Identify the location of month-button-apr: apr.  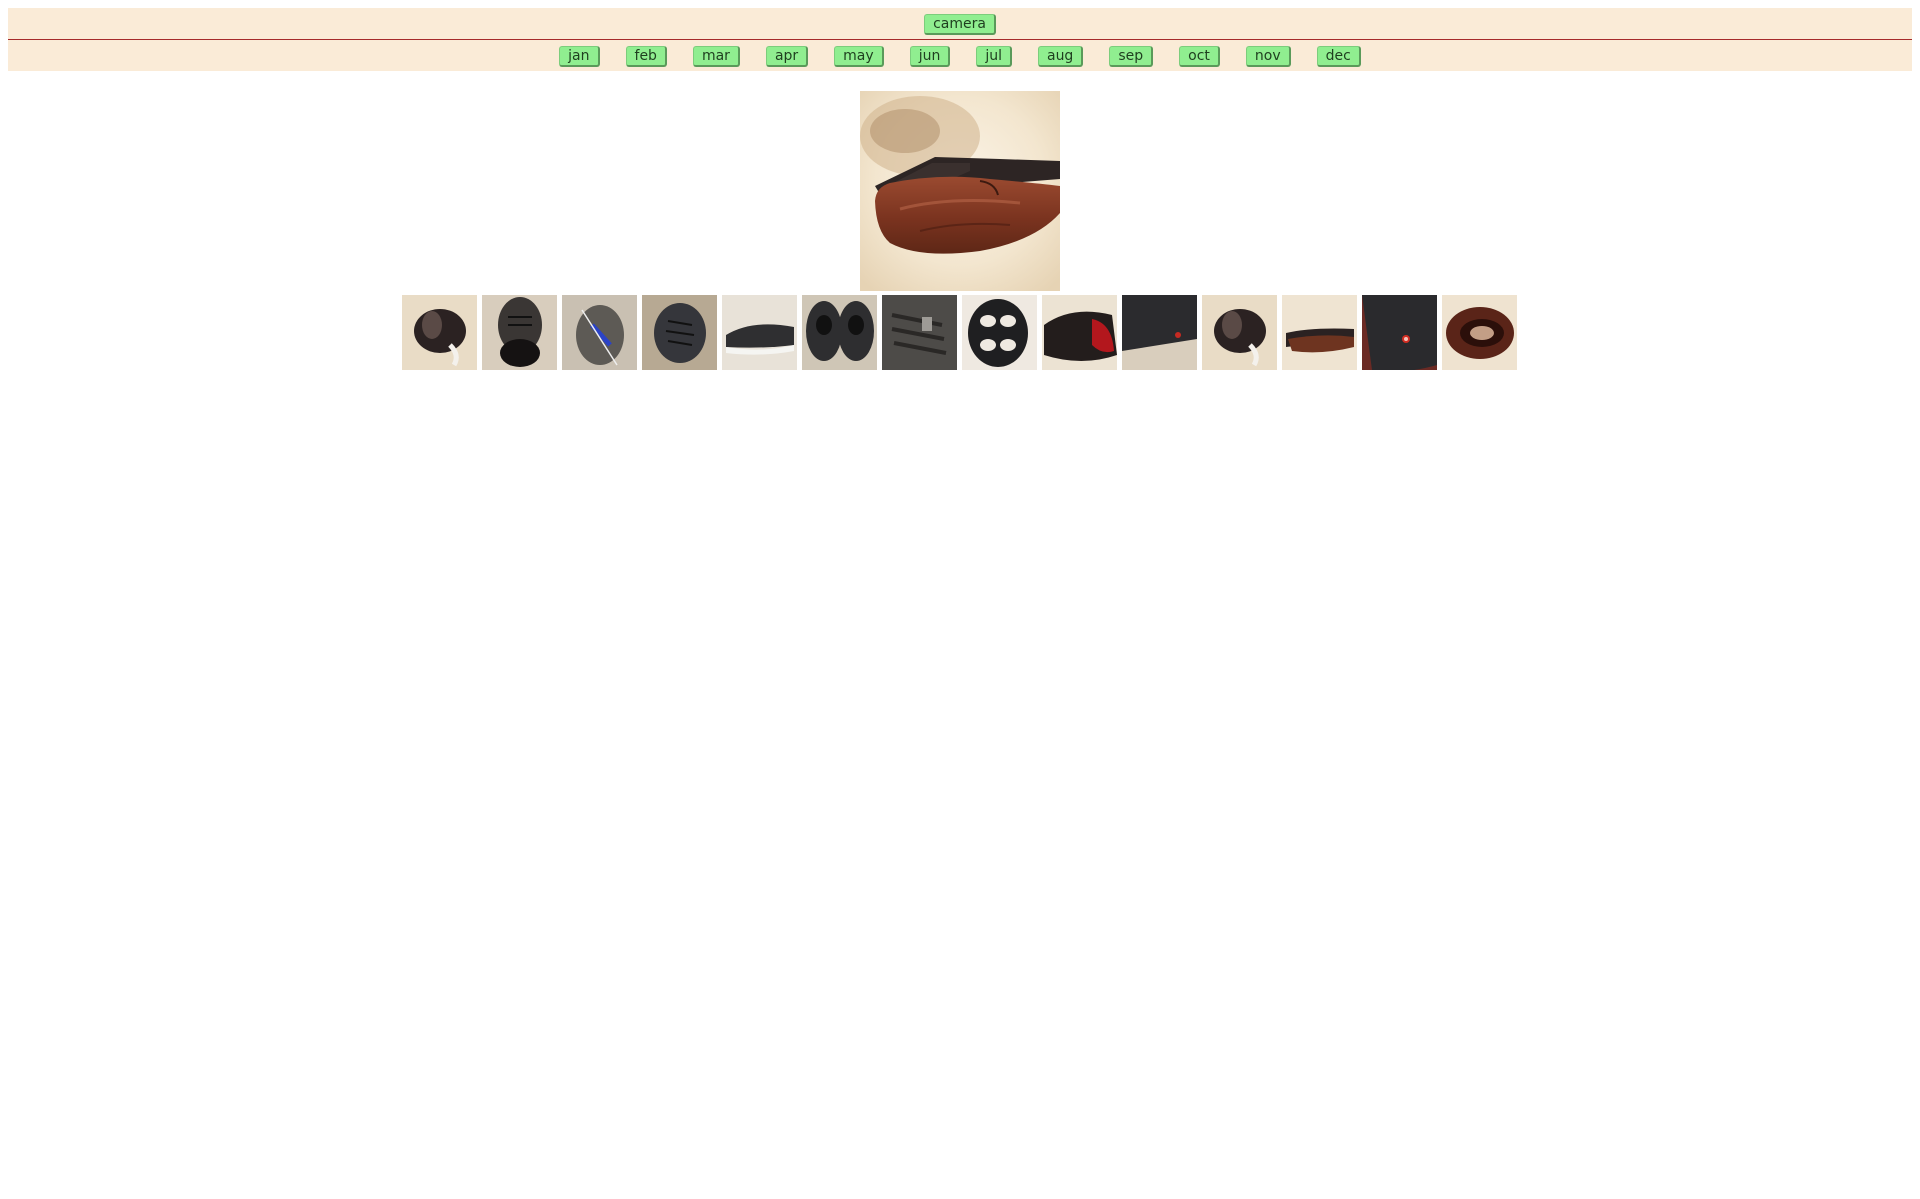
(787, 56).